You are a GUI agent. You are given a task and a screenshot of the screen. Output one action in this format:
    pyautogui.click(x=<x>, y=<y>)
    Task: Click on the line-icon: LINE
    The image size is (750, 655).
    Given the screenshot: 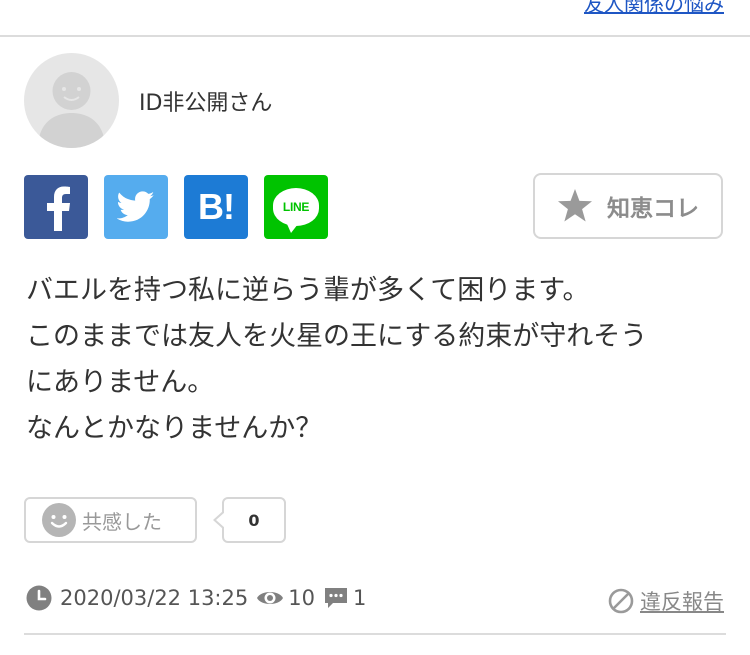 What is the action you would take?
    pyautogui.click(x=296, y=210)
    